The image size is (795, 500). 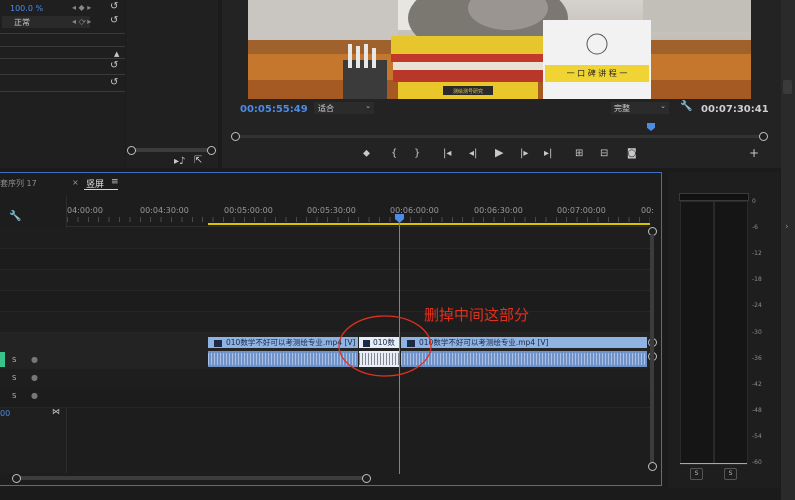 What do you see at coordinates (85, 210) in the screenshot?
I see `ruler-label: 04:00:00` at bounding box center [85, 210].